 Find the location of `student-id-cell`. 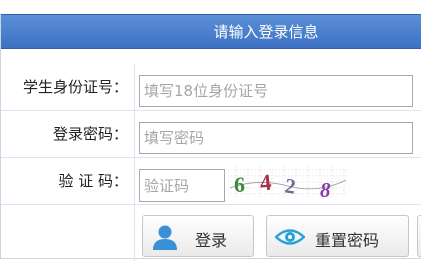

student-id-cell is located at coordinates (277, 87).